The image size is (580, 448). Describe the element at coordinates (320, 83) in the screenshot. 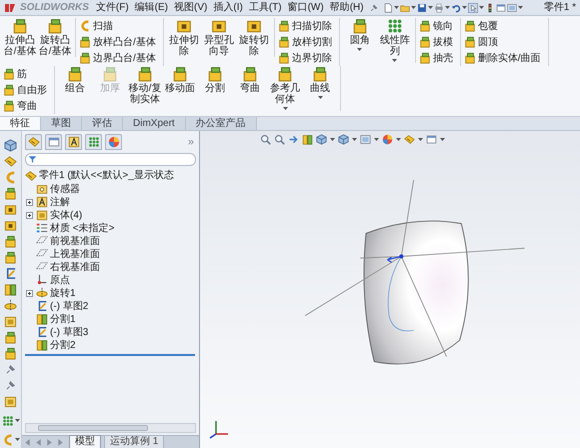

I see `ribbon-button: 曲线` at that location.